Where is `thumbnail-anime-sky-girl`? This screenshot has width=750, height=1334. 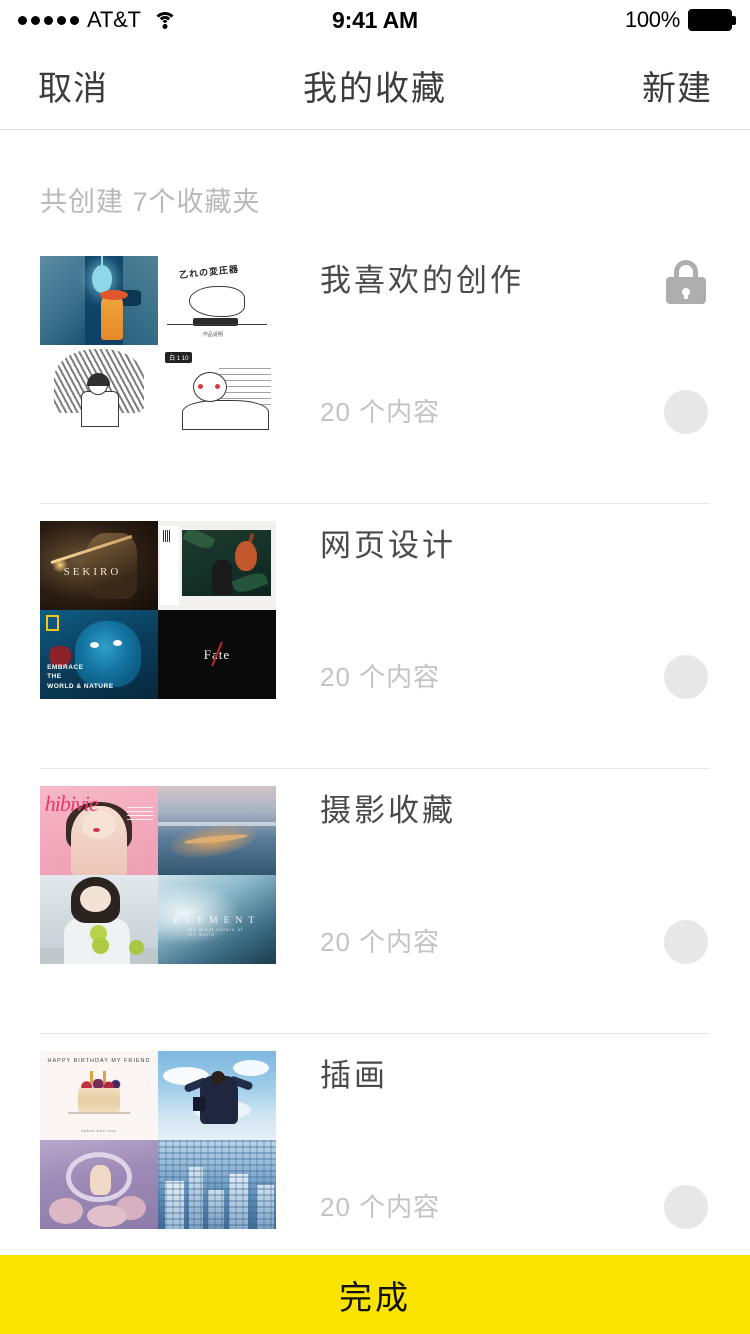 thumbnail-anime-sky-girl is located at coordinates (217, 1095).